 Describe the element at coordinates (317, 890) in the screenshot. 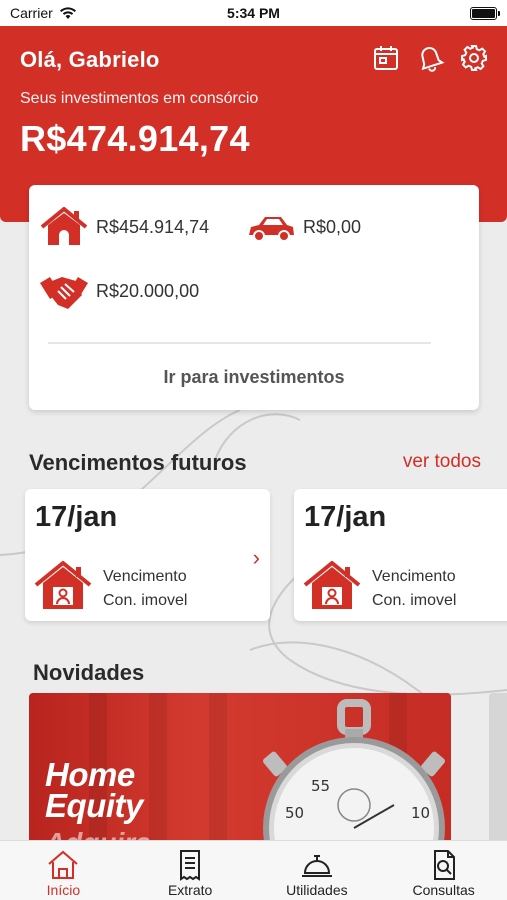

I see `tab-label: Utilidades` at that location.